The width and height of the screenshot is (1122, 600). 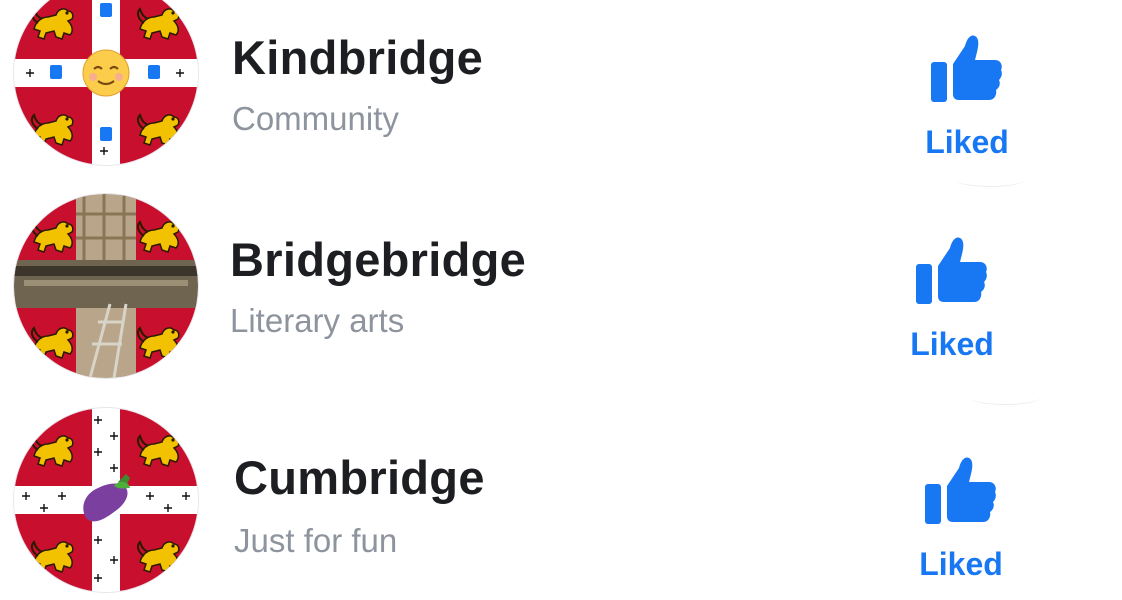 What do you see at coordinates (378, 259) in the screenshot?
I see `page-name: Bridgebridge` at bounding box center [378, 259].